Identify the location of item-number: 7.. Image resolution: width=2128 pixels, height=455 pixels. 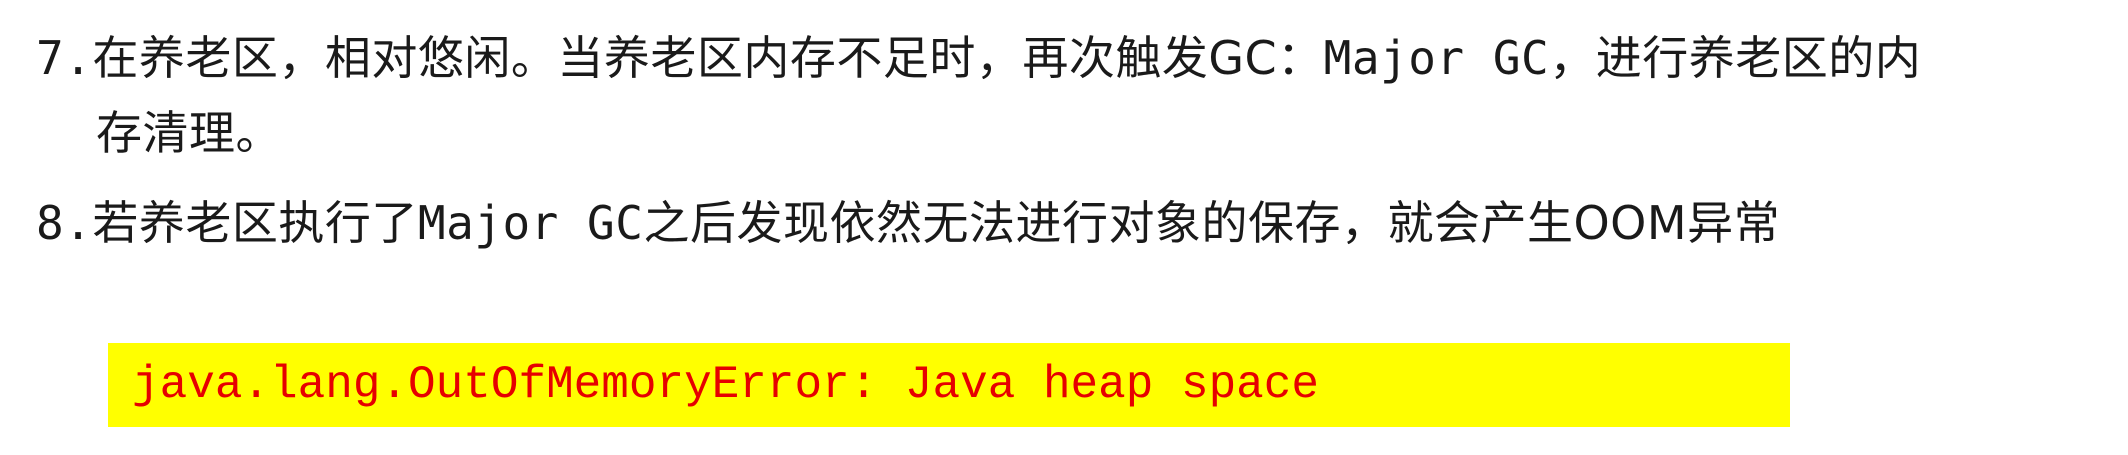
(64, 58).